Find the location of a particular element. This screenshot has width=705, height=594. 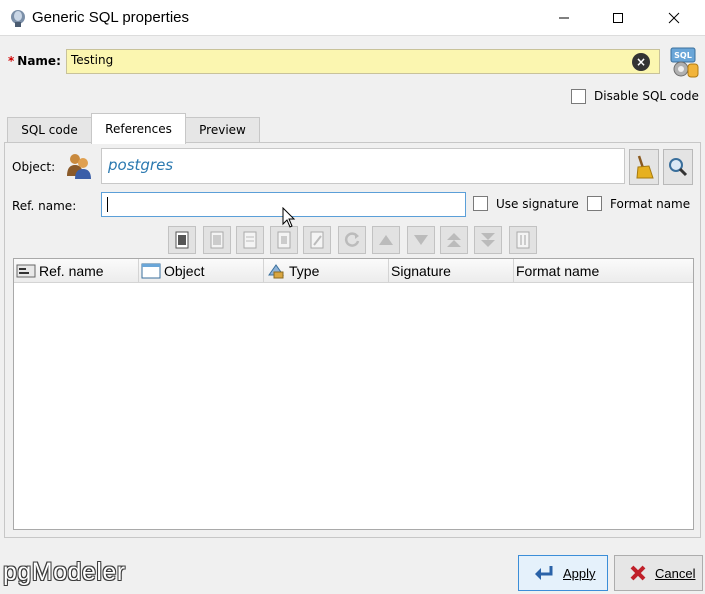

object-column-icon is located at coordinates (151, 271).